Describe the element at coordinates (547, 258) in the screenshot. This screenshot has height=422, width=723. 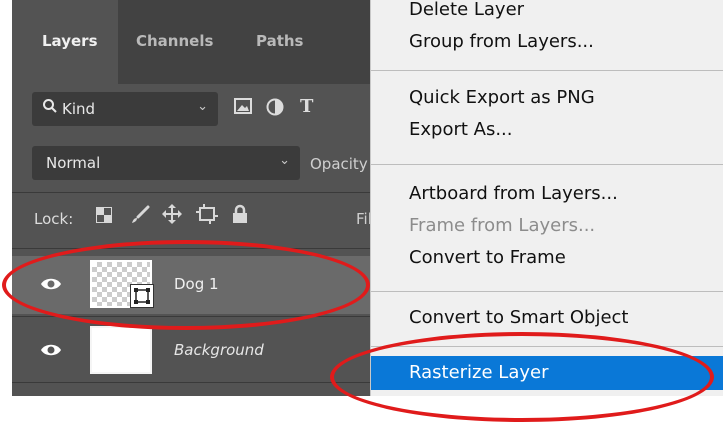
I see `menu-item-convert-to-frame: Convert to Frame` at that location.